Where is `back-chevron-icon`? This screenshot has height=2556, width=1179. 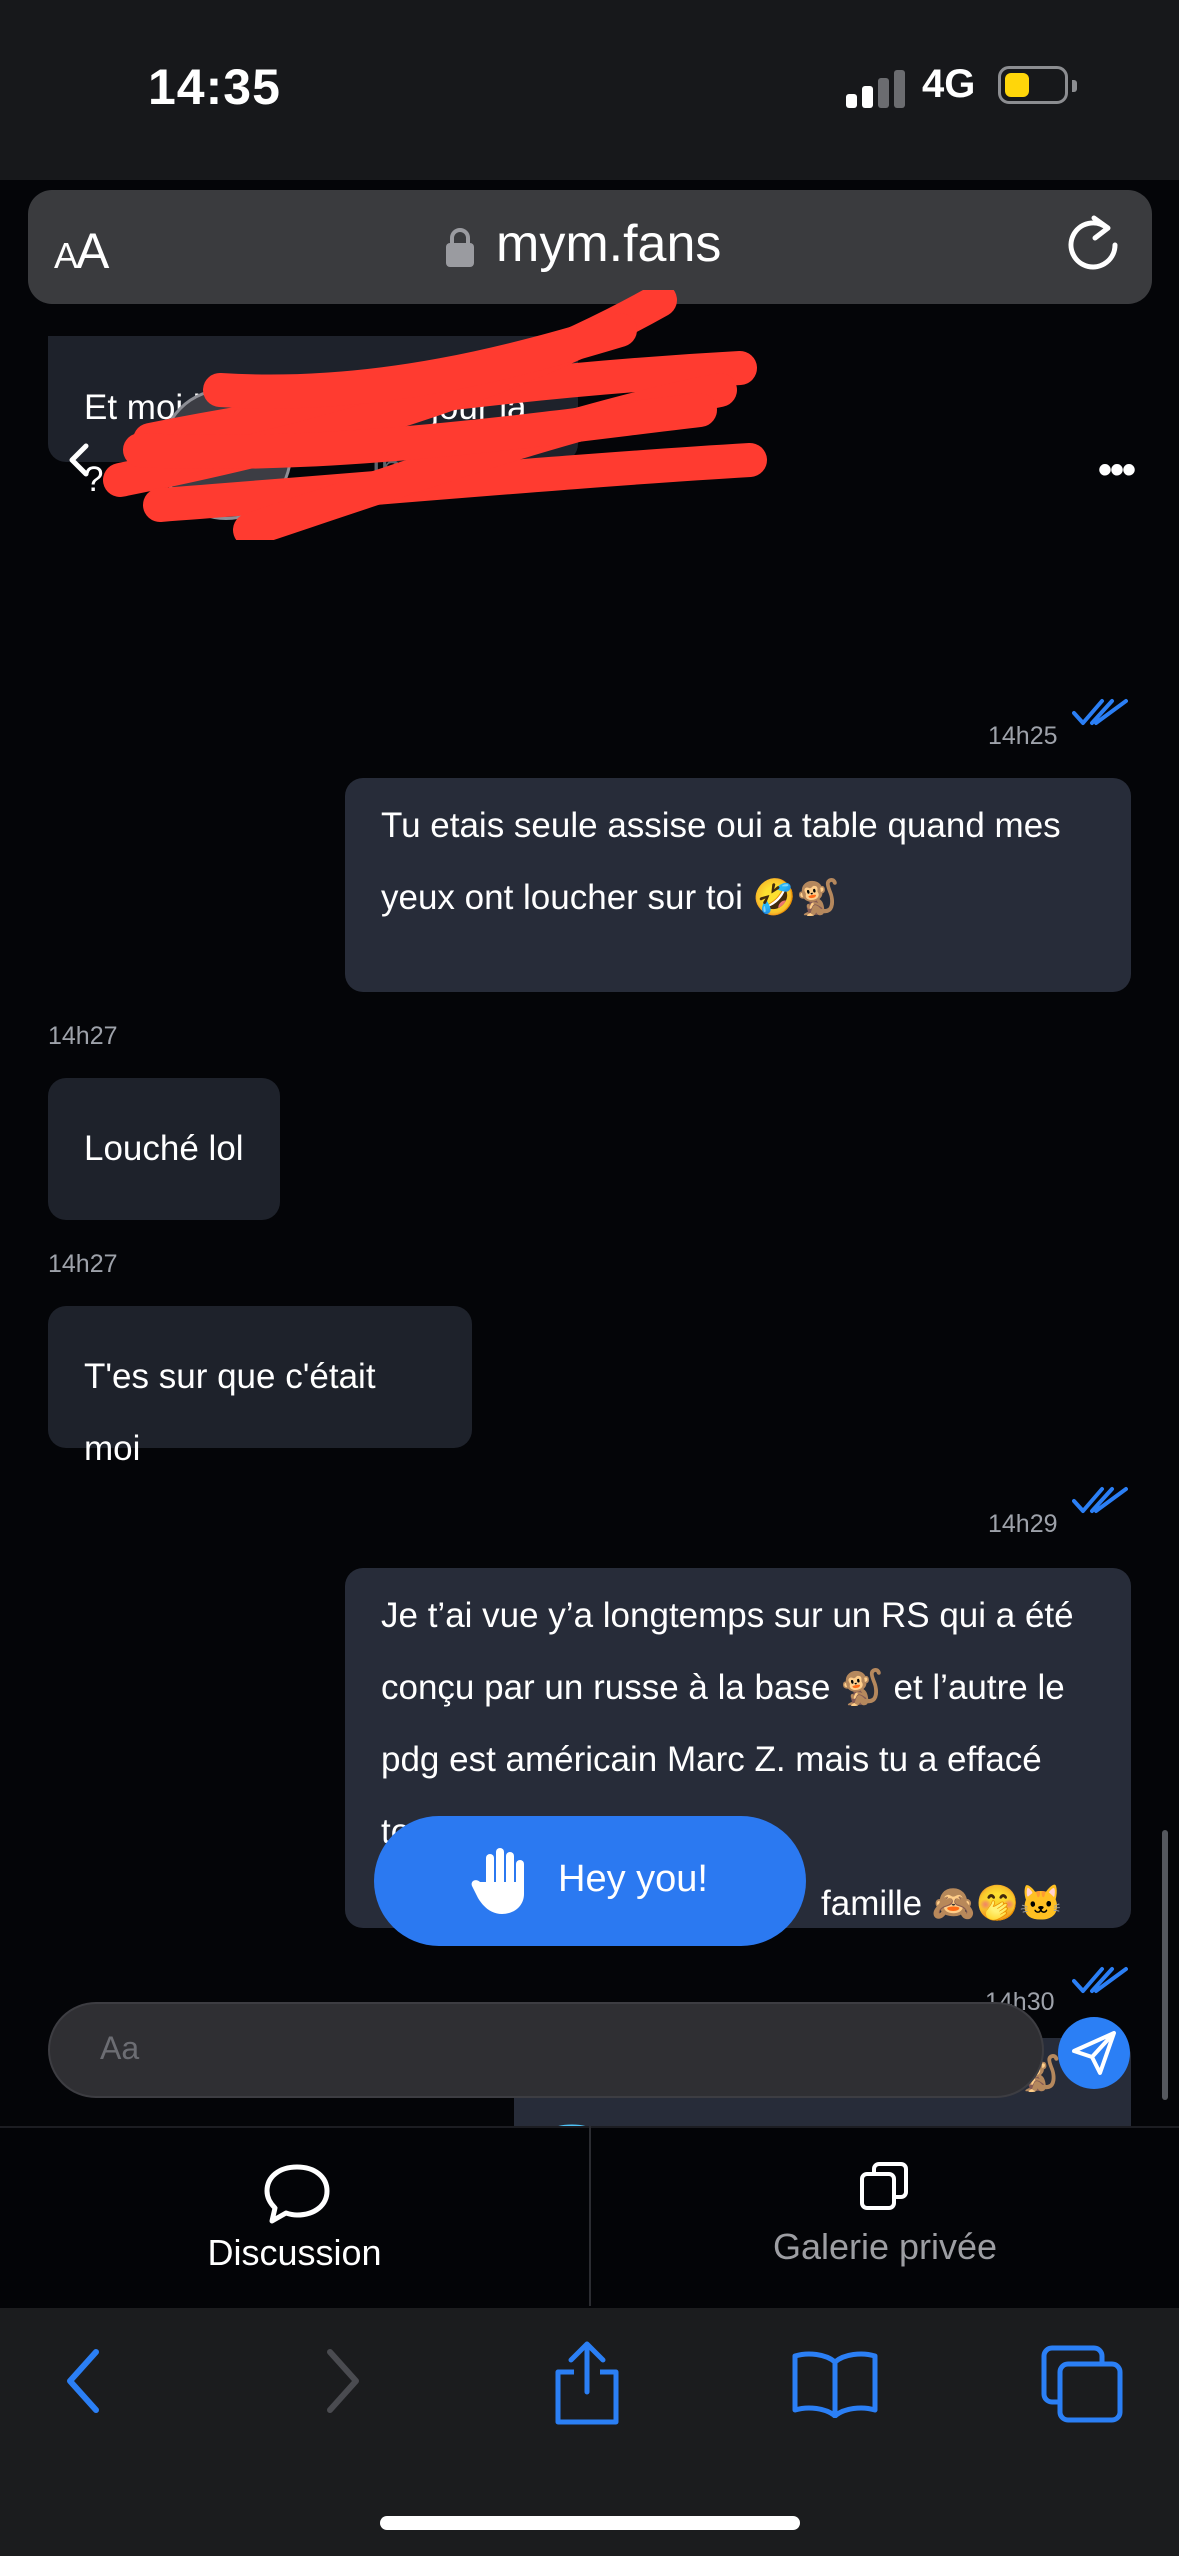 back-chevron-icon is located at coordinates (80, 460).